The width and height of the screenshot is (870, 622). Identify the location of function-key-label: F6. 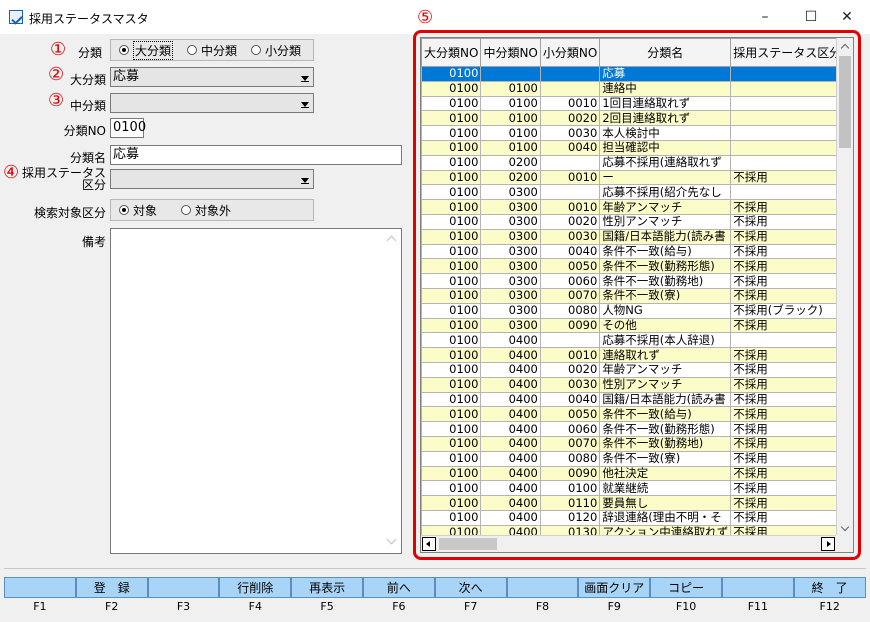
(399, 606).